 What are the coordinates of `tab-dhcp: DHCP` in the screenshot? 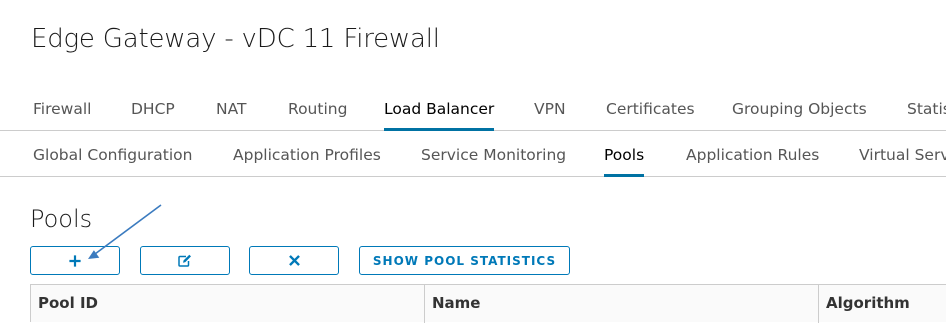 It's located at (153, 109).